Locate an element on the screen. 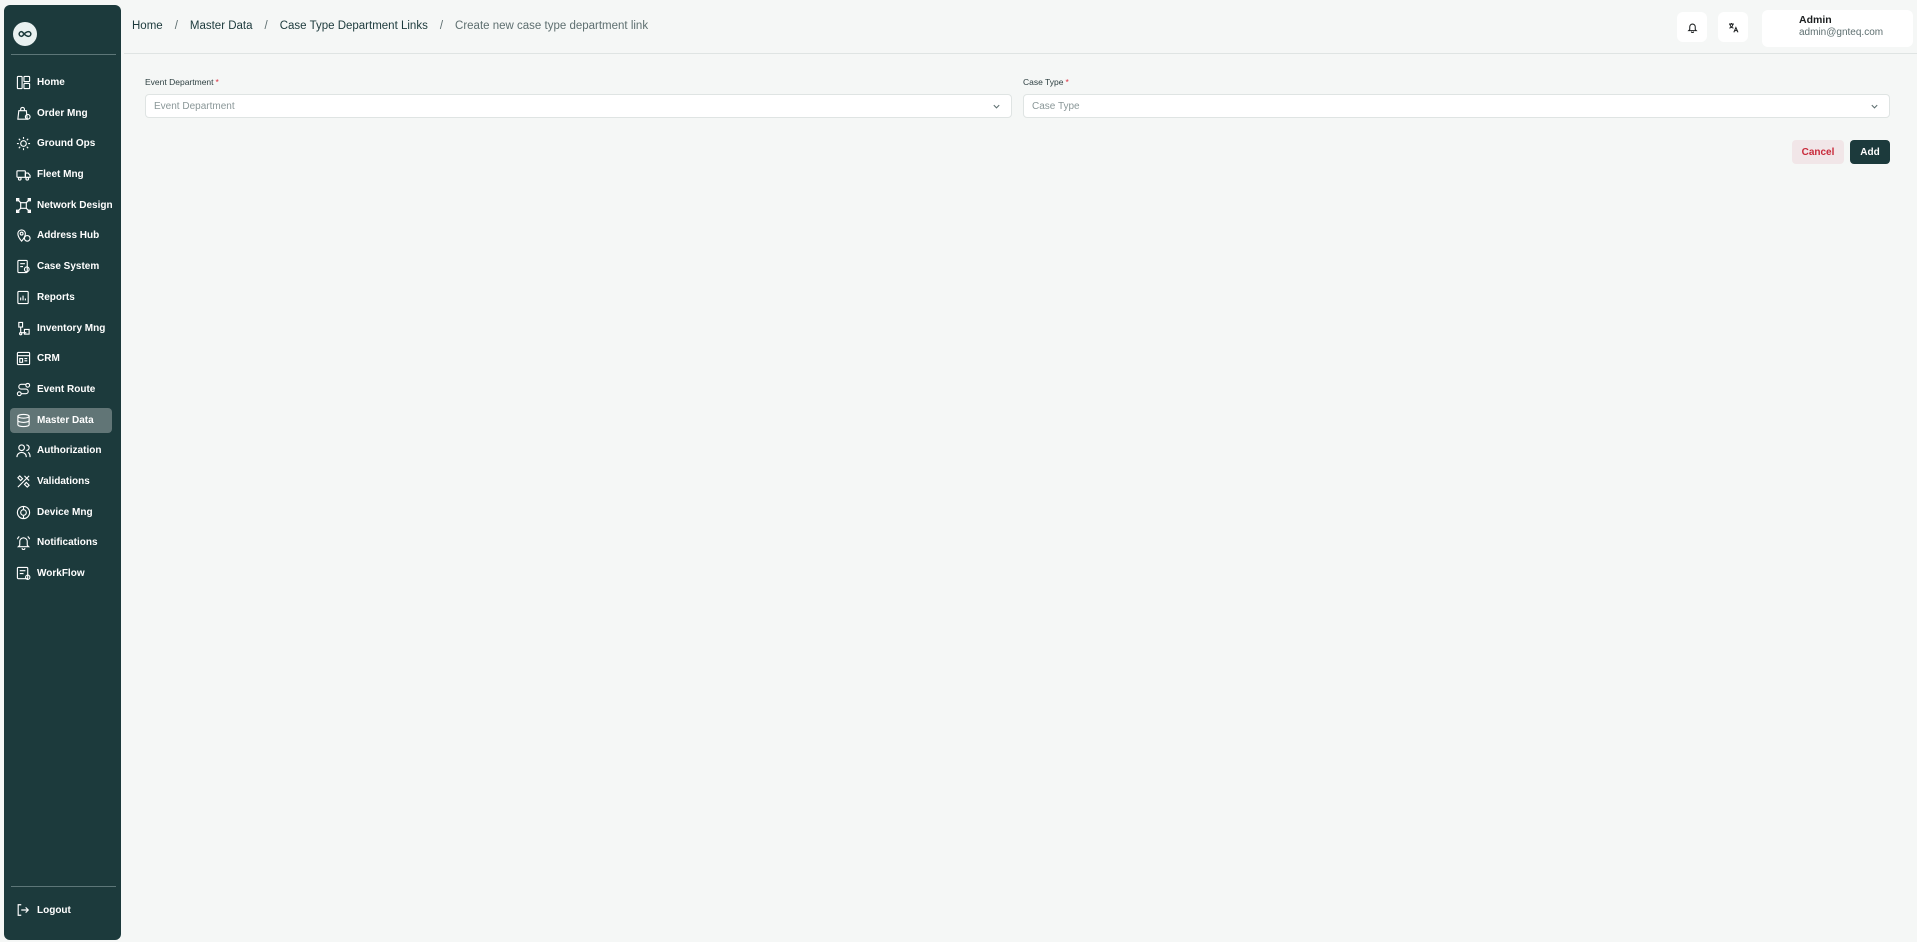  sidebar-item-fleet-mng: Fleet Mng is located at coordinates (61, 174).